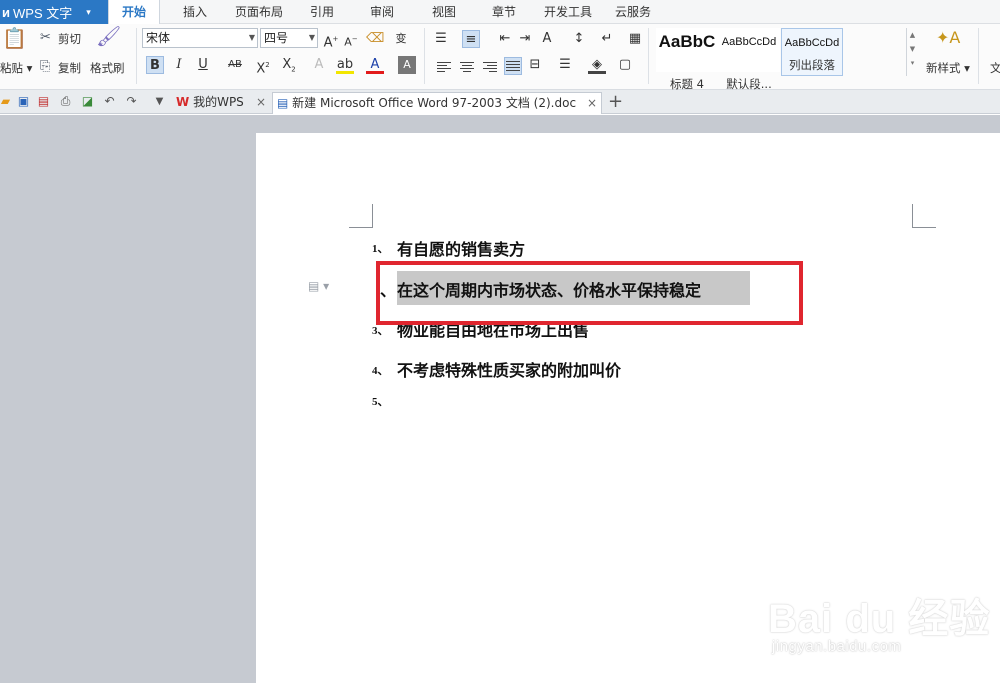 Image resolution: width=1000 pixels, height=683 pixels. Describe the element at coordinates (380, 402) in the screenshot. I see `list-number: 5、` at that location.